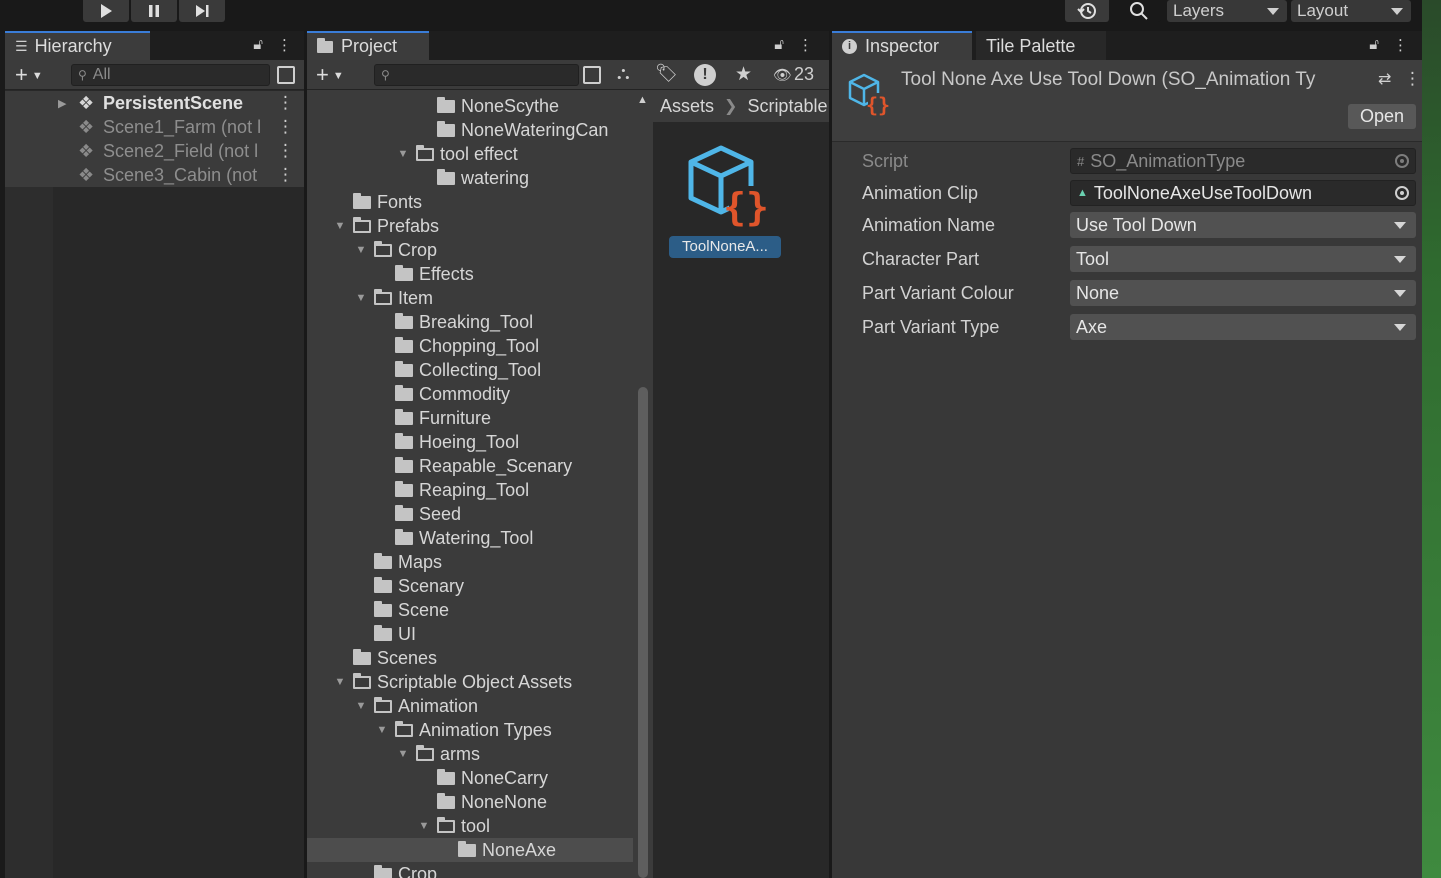  Describe the element at coordinates (470, 490) in the screenshot. I see `tree-item-folder: Reaping_Tool` at that location.